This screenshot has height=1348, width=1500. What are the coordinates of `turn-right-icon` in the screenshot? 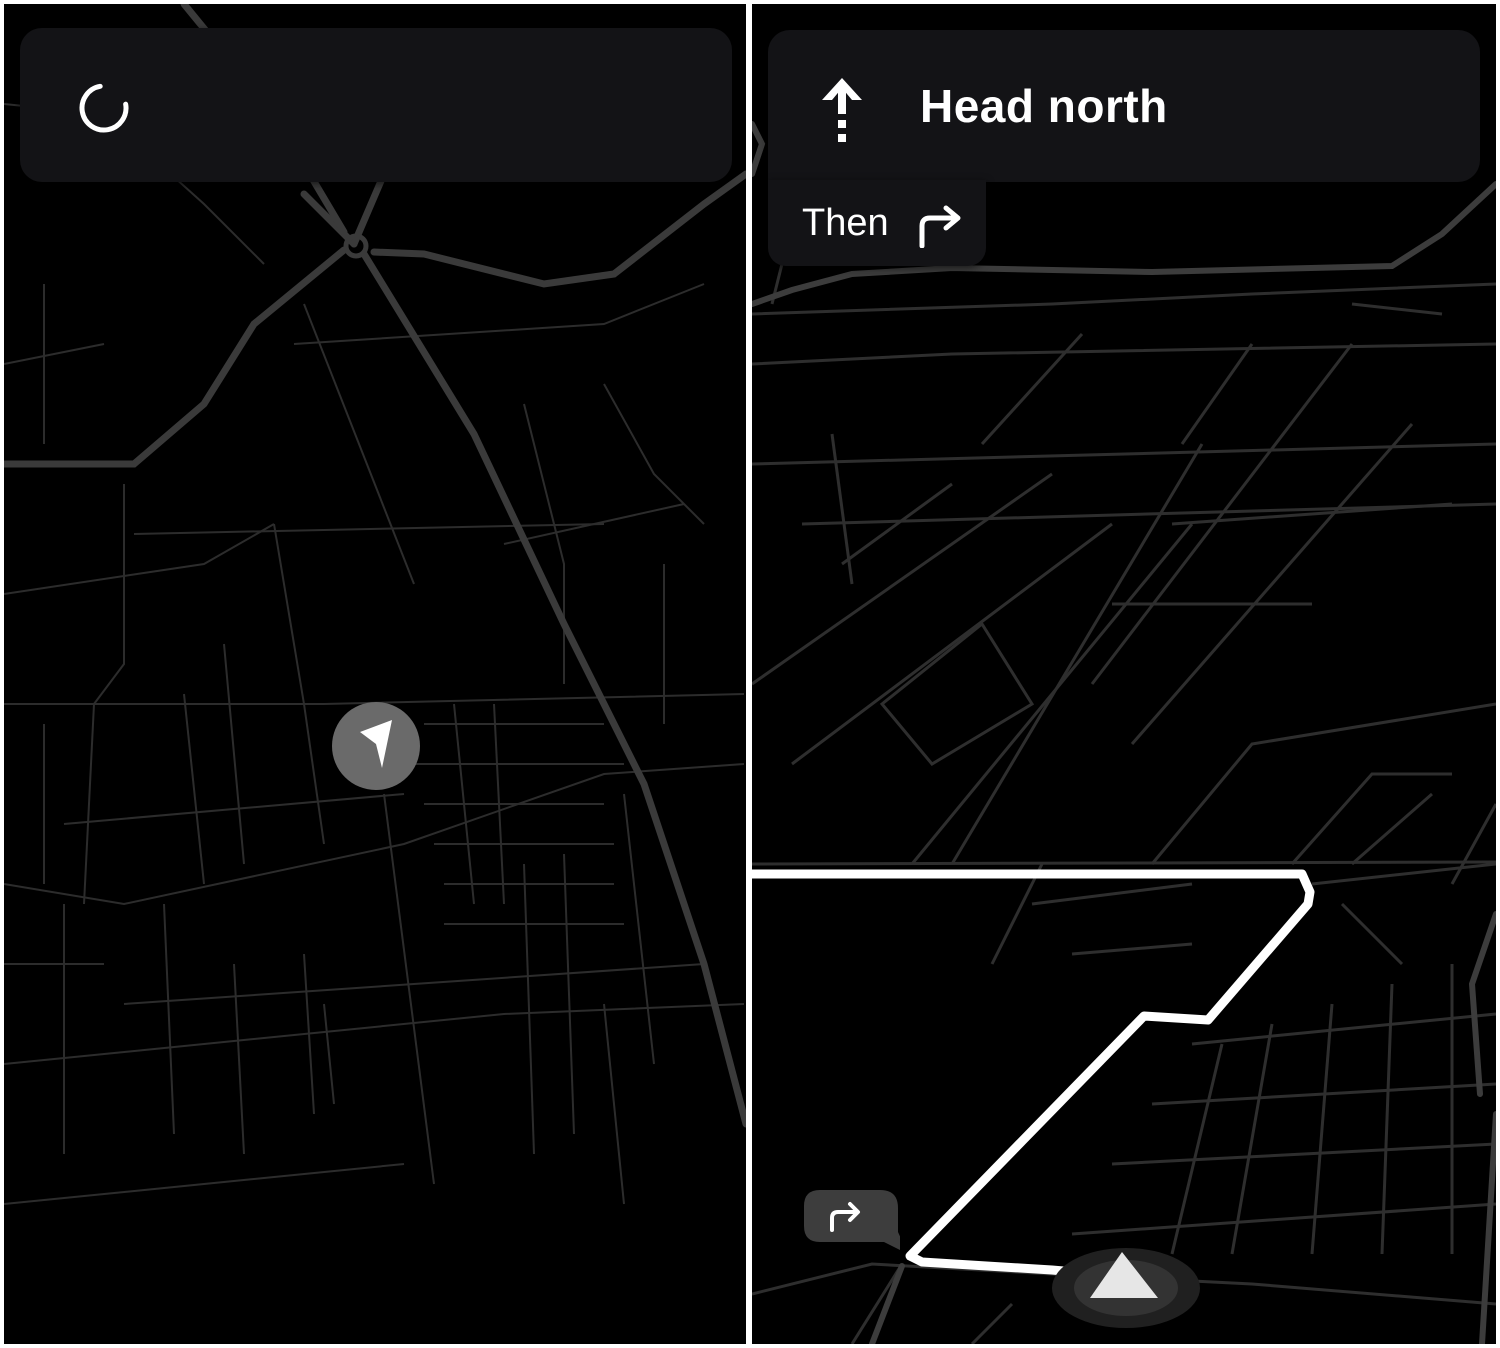 It's located at (940, 226).